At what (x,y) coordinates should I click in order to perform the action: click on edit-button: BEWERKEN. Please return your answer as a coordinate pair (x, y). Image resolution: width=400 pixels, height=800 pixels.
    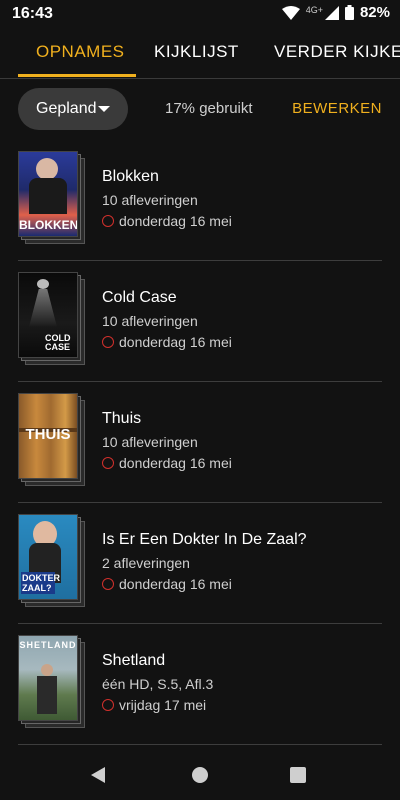
    Looking at the image, I should click on (337, 108).